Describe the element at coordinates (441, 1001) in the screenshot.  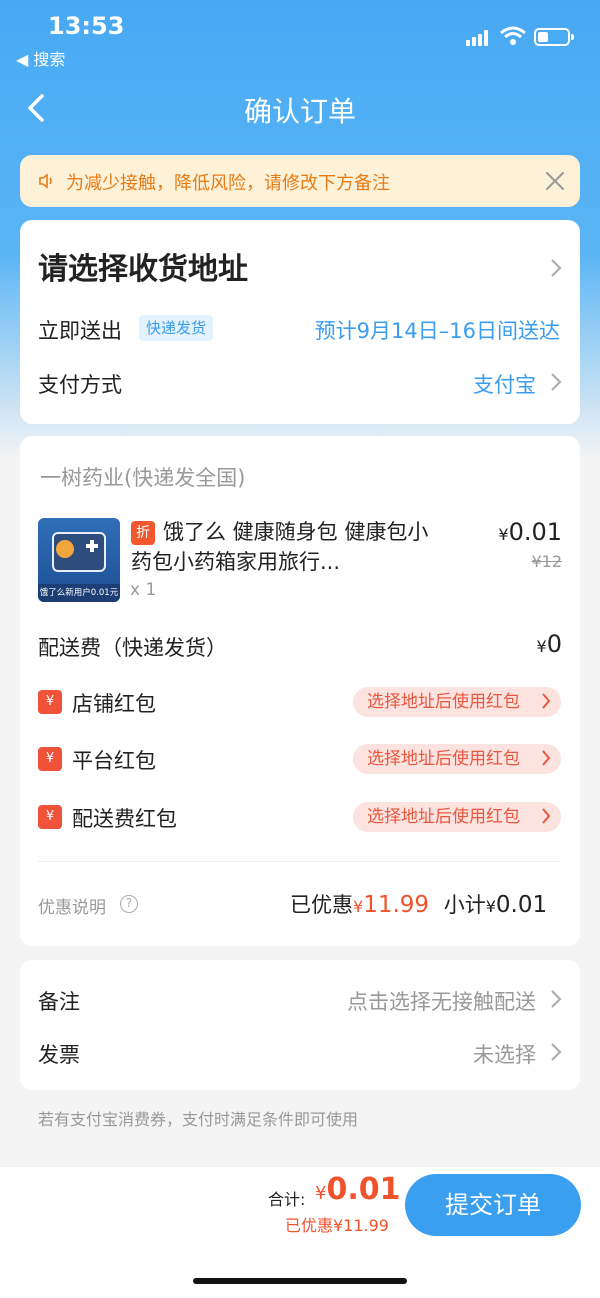
I see `remark-value: 点击选择无接触配送` at that location.